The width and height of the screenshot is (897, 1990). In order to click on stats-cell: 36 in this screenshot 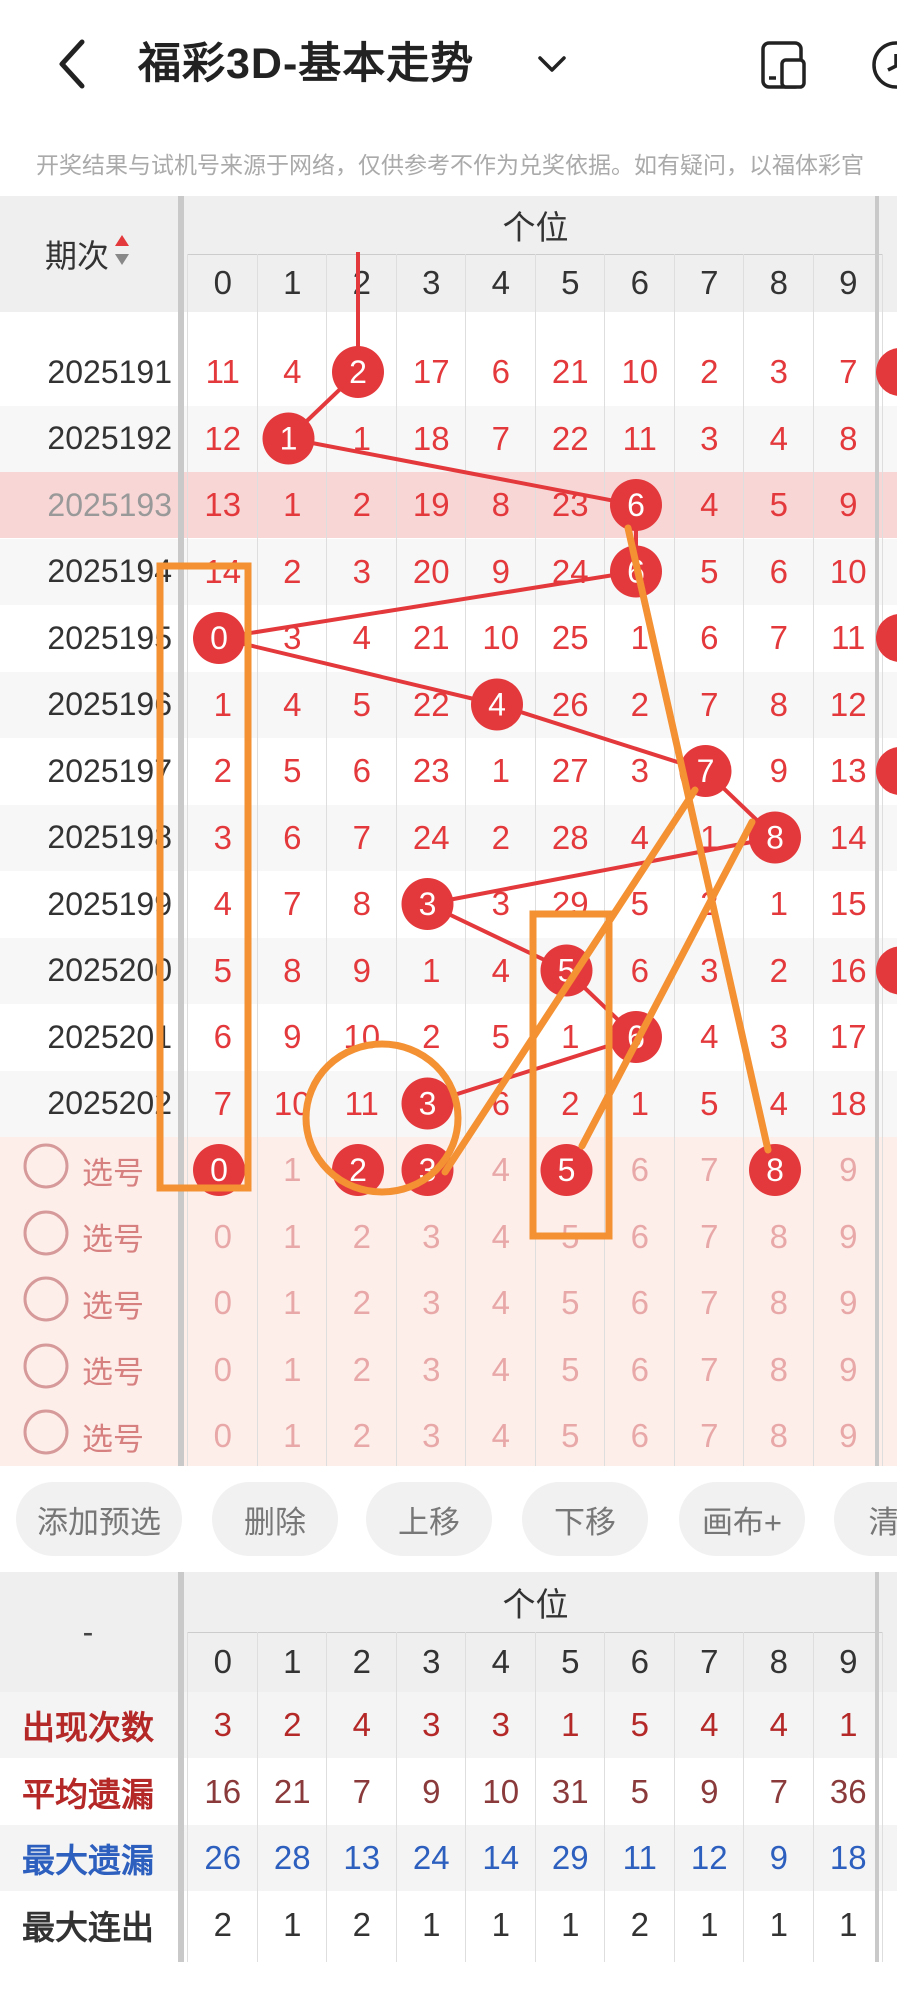, I will do `click(848, 1791)`.